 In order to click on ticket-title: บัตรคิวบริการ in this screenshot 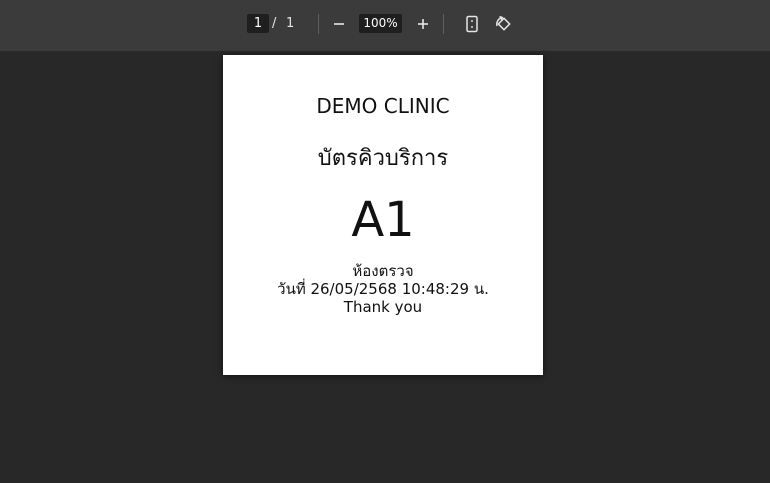, I will do `click(383, 158)`.